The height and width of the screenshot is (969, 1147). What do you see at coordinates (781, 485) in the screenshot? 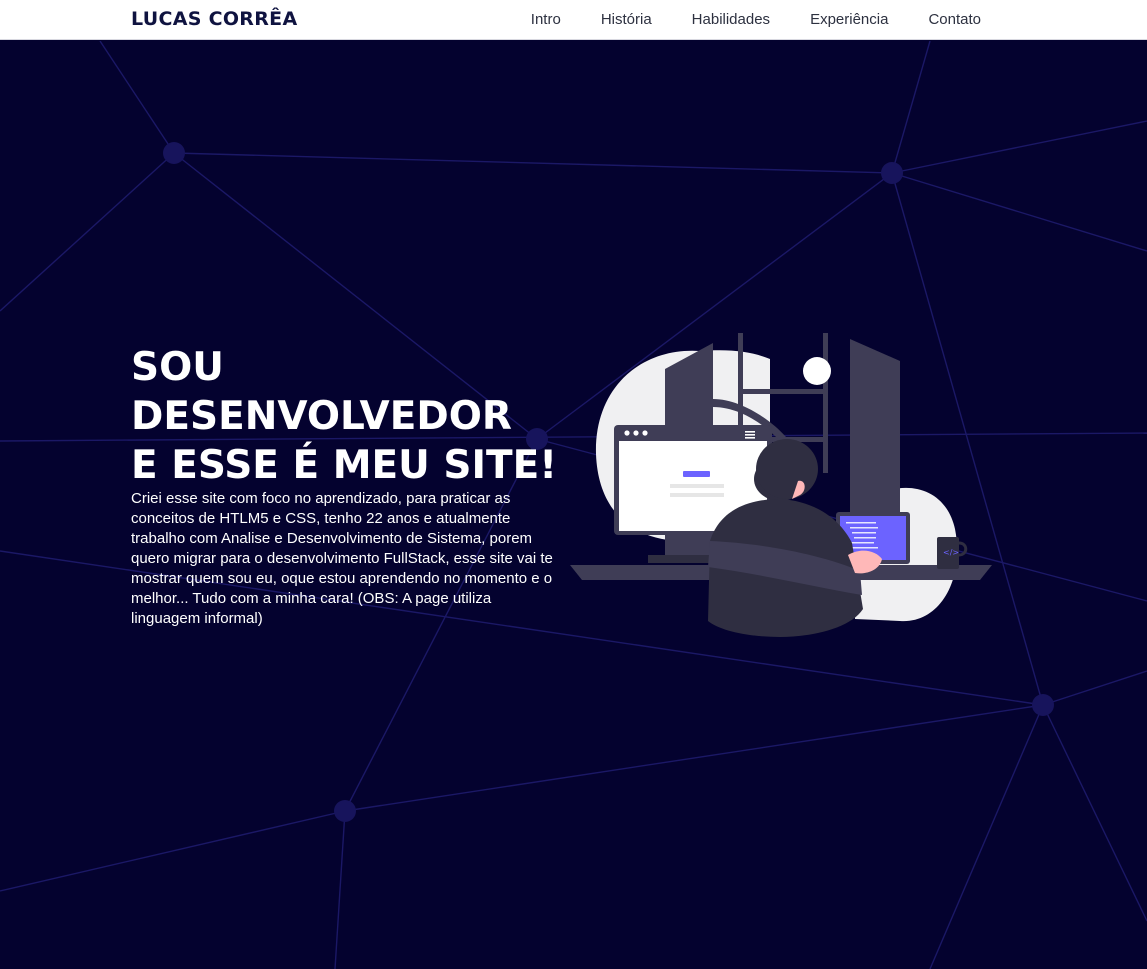
I see `developer-at-computer-illustration: </>` at bounding box center [781, 485].